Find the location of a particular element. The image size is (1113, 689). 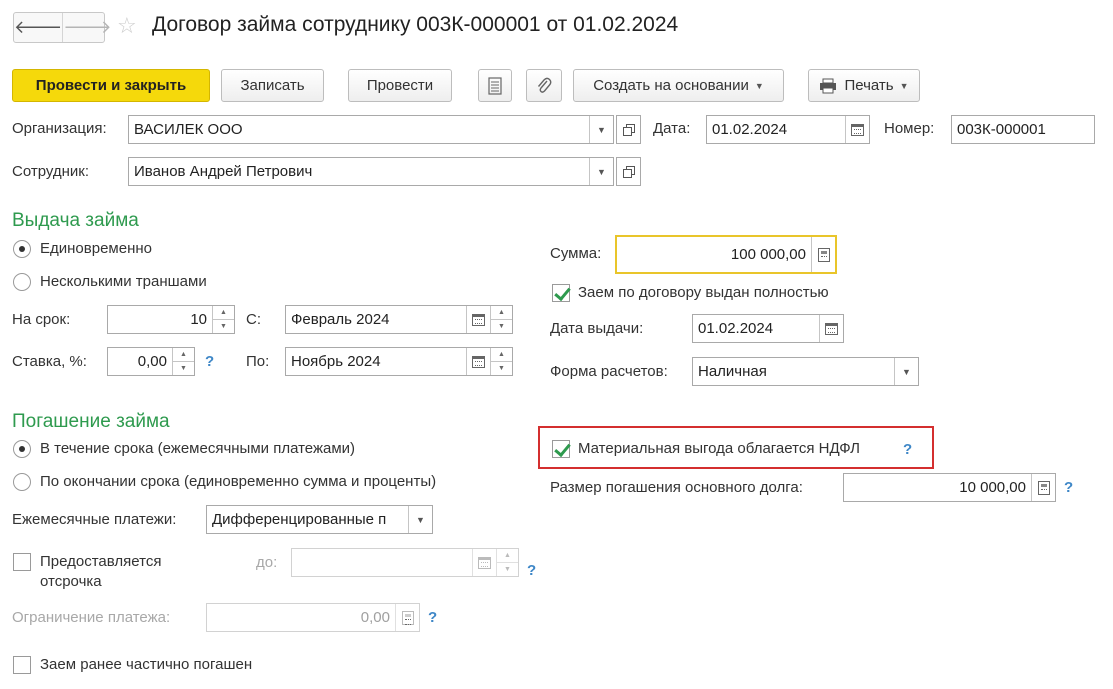

navigation-buttons: 🡐 🡒 is located at coordinates (62, 27).